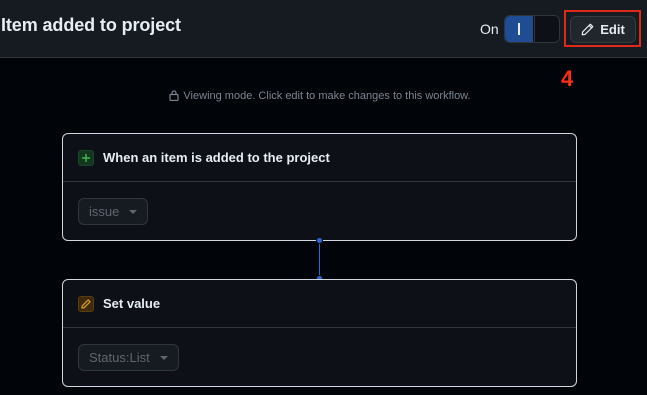 This screenshot has width=647, height=395. I want to click on status-value-select-value: Status:List, so click(119, 357).